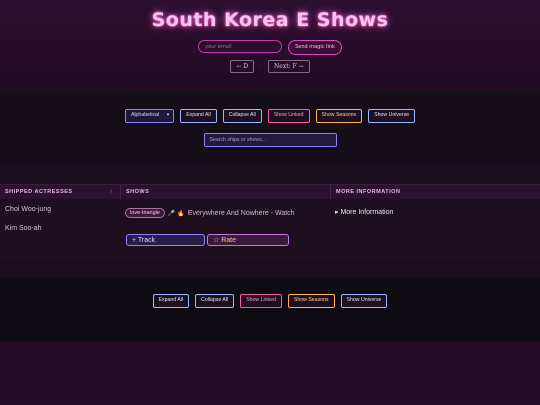 Image resolution: width=540 pixels, height=405 pixels. What do you see at coordinates (289, 66) in the screenshot?
I see `next-letter-button: Next: F →` at bounding box center [289, 66].